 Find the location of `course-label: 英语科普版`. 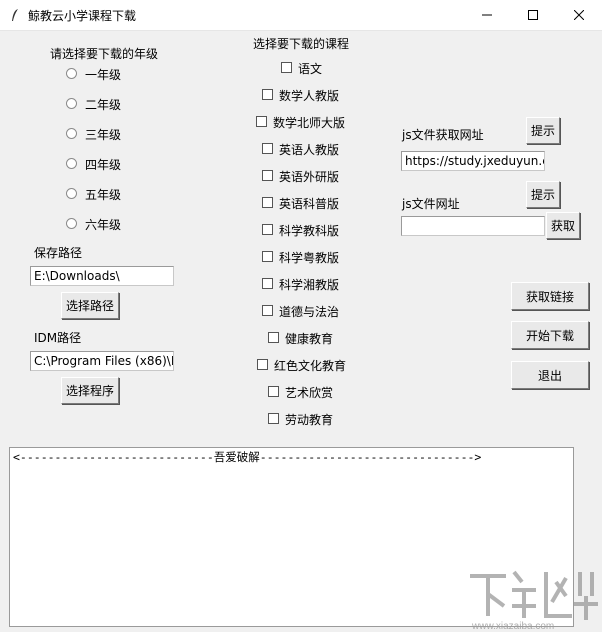

course-label: 英语科普版 is located at coordinates (309, 204).